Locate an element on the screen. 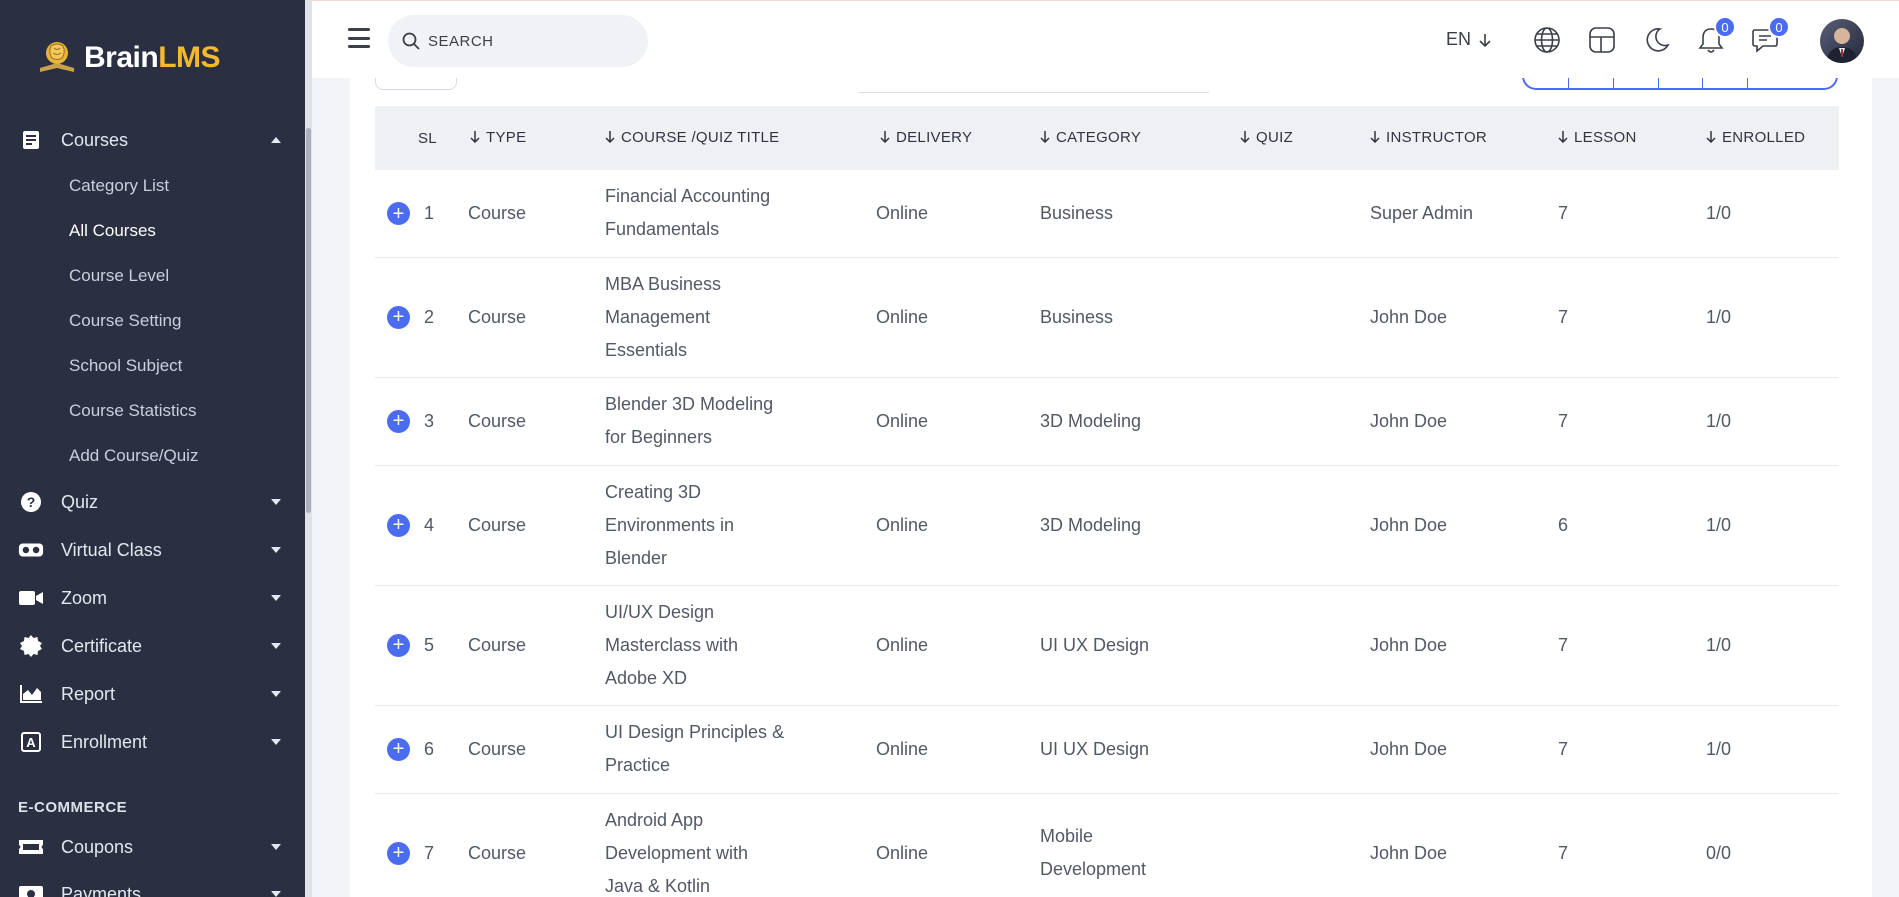  caret-up-icon is located at coordinates (276, 140).